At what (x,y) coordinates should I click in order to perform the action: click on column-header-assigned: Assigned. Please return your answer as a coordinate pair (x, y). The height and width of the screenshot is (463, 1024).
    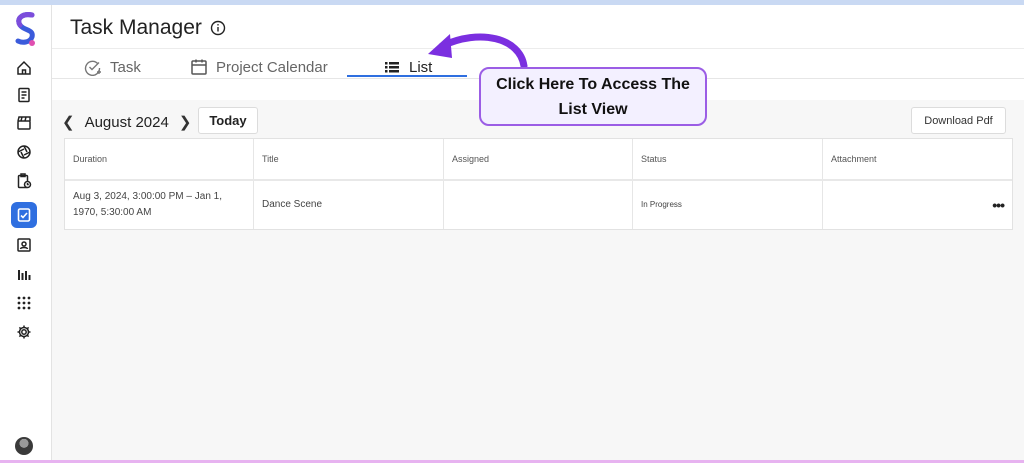
    Looking at the image, I should click on (538, 159).